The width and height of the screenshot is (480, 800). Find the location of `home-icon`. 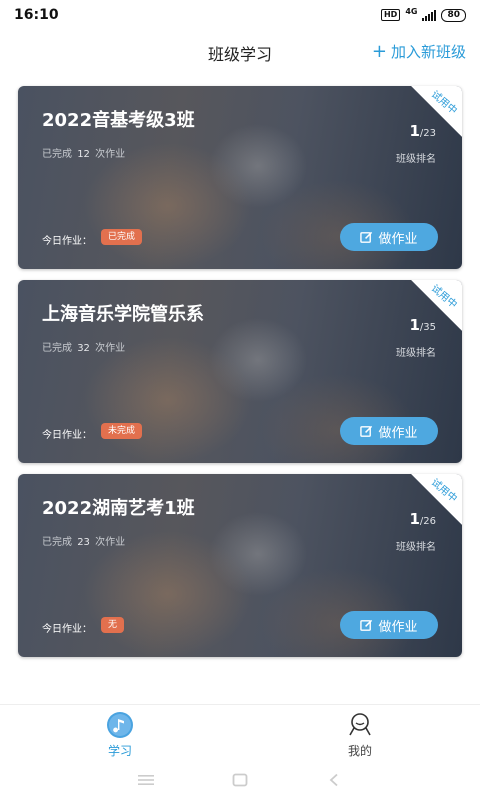

home-icon is located at coordinates (240, 780).